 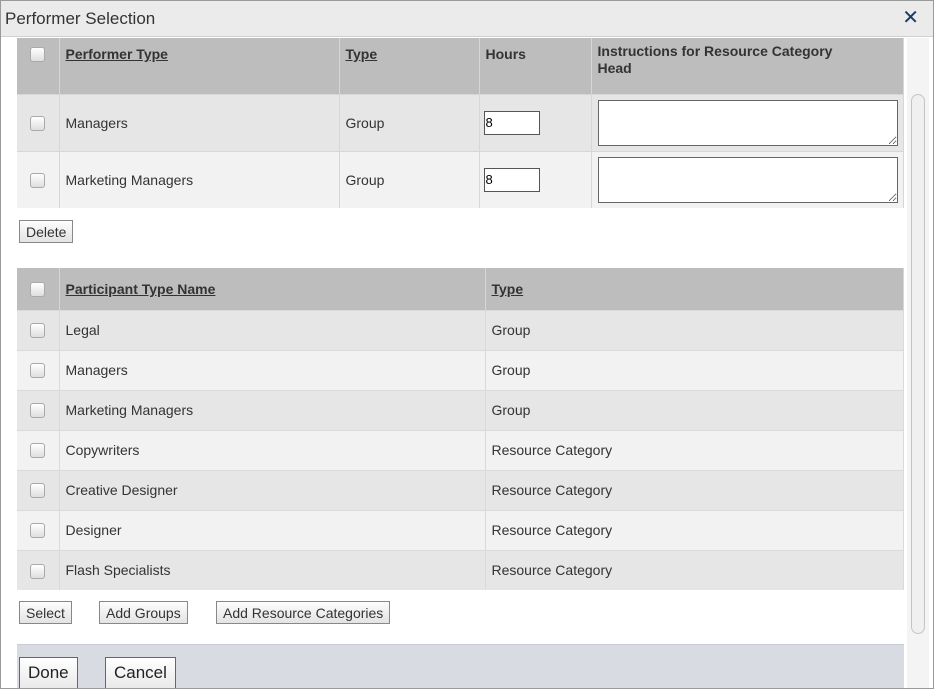 I want to click on performer-name: Managers, so click(x=199, y=122).